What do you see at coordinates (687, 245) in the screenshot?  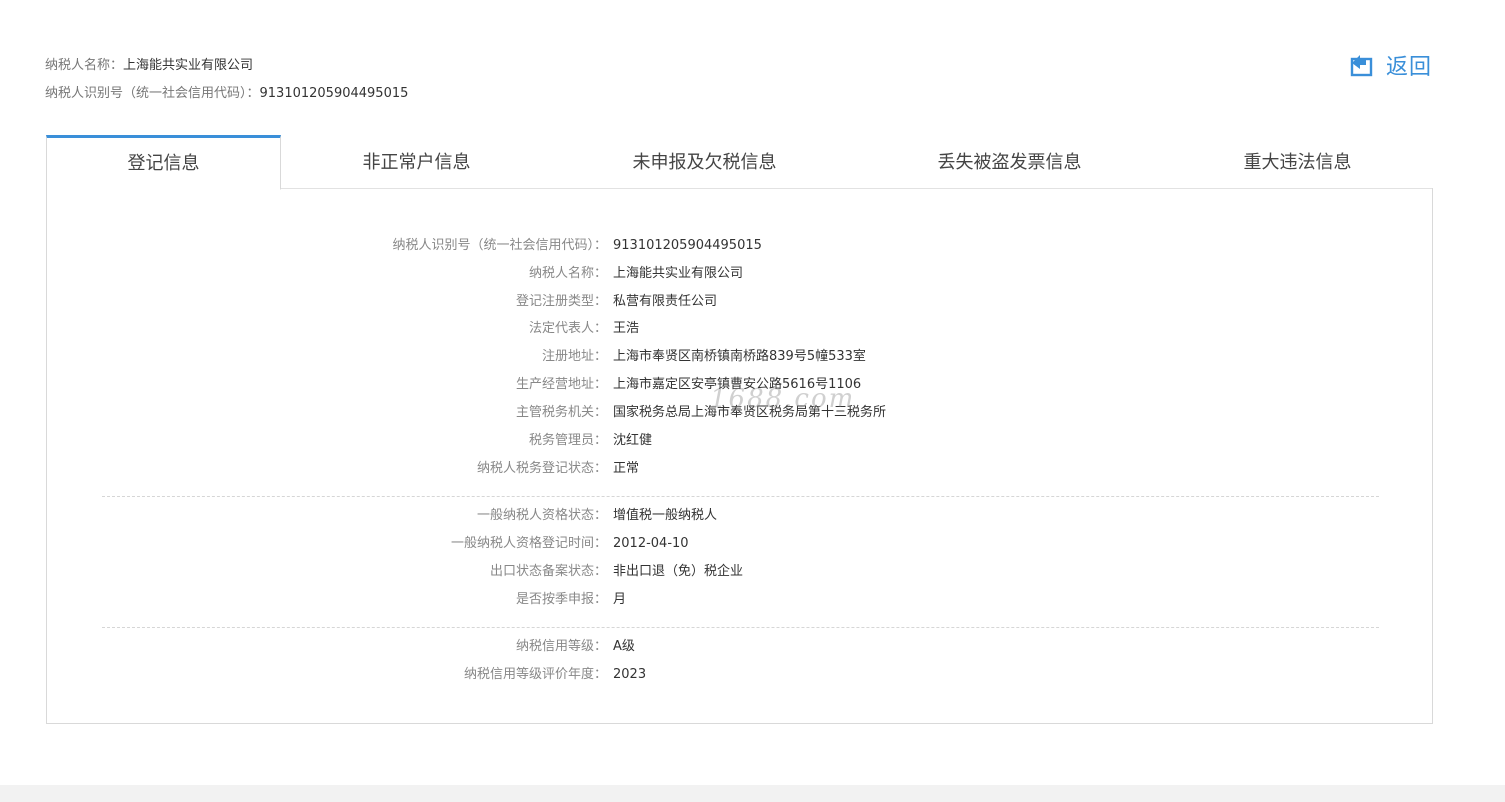 I see `field-value: 913101205904495015` at bounding box center [687, 245].